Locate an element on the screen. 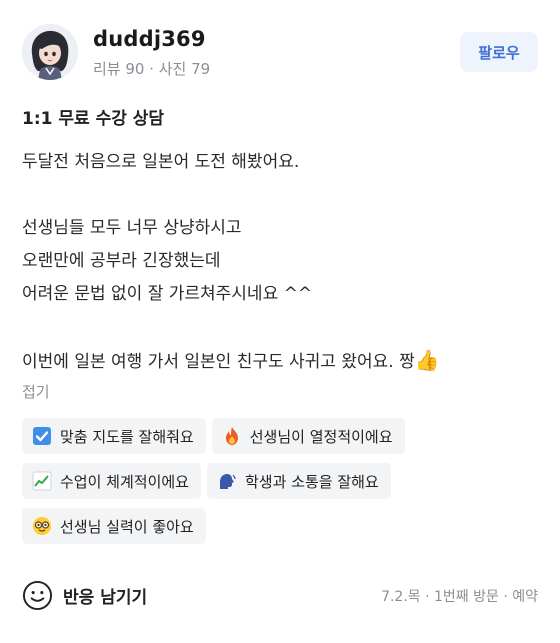  avatar is located at coordinates (50, 52).